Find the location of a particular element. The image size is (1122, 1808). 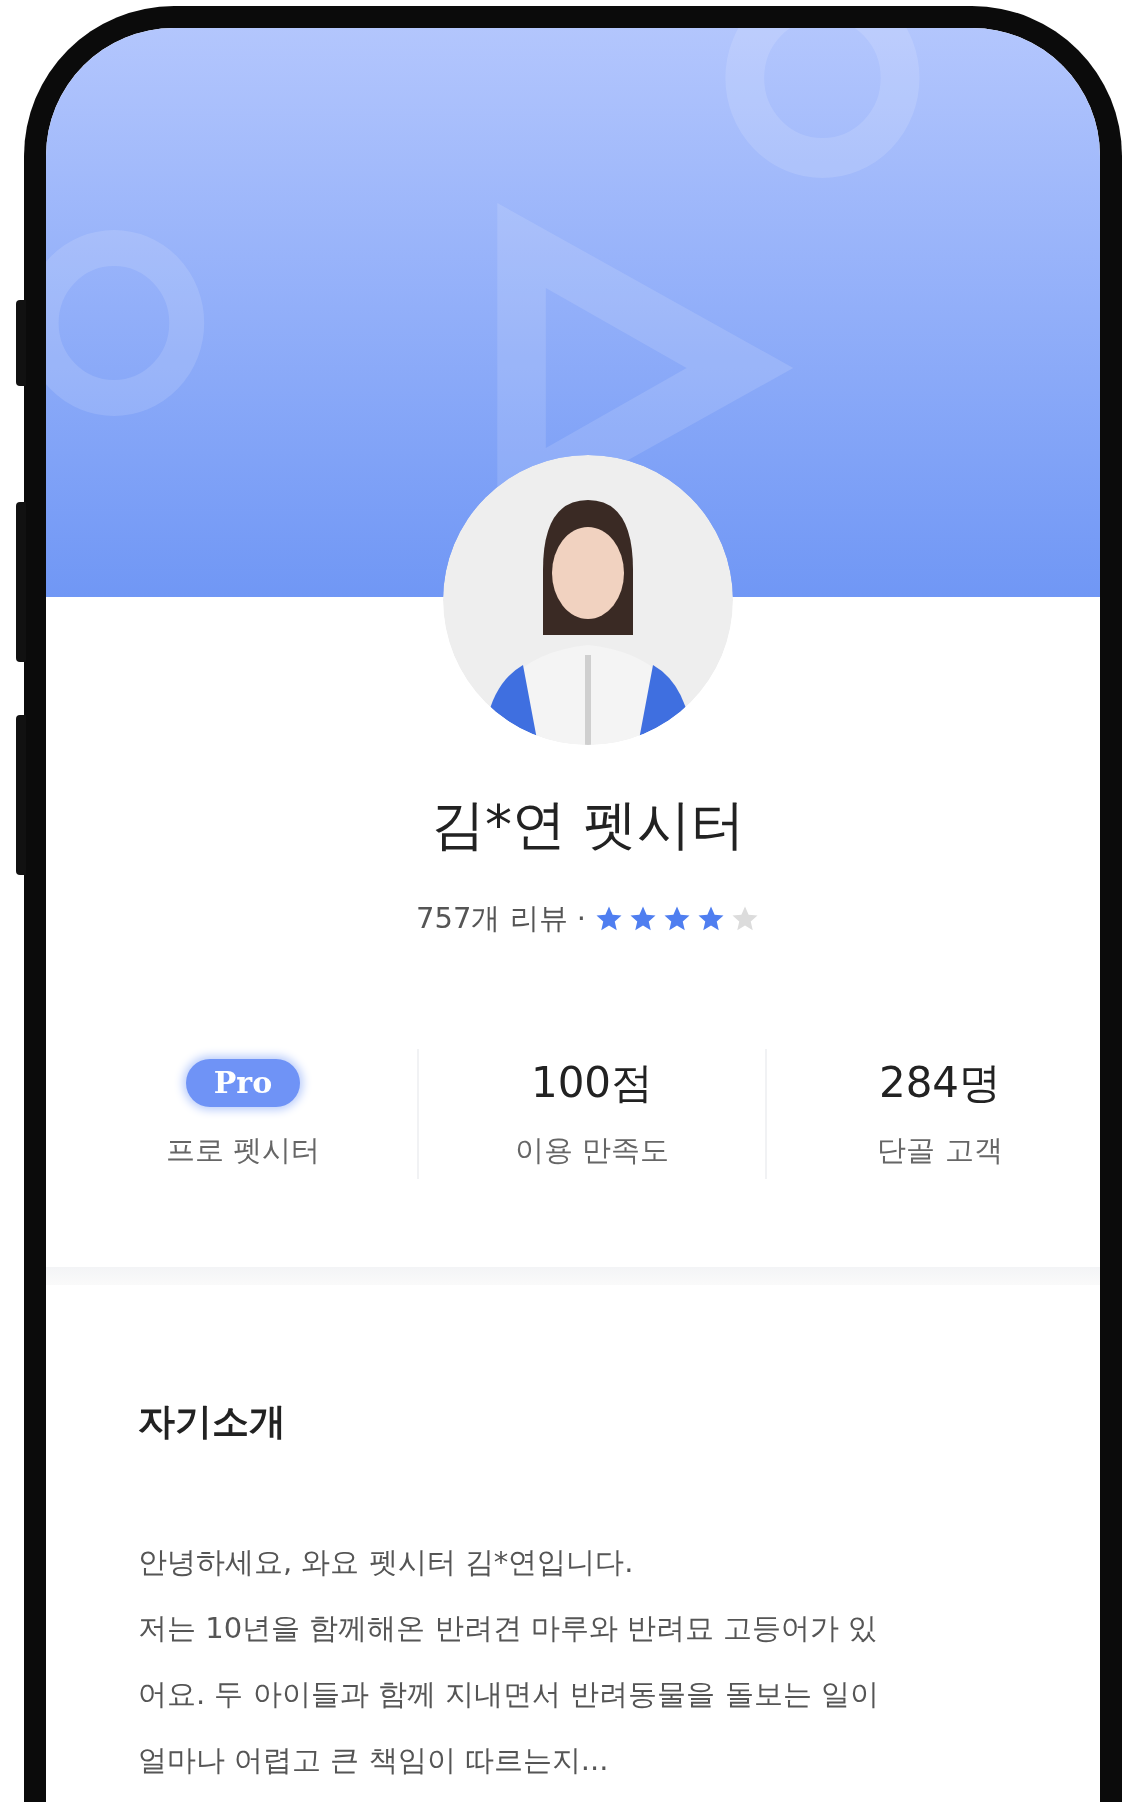

review-count: 757개 리뷰 · is located at coordinates (501, 918).